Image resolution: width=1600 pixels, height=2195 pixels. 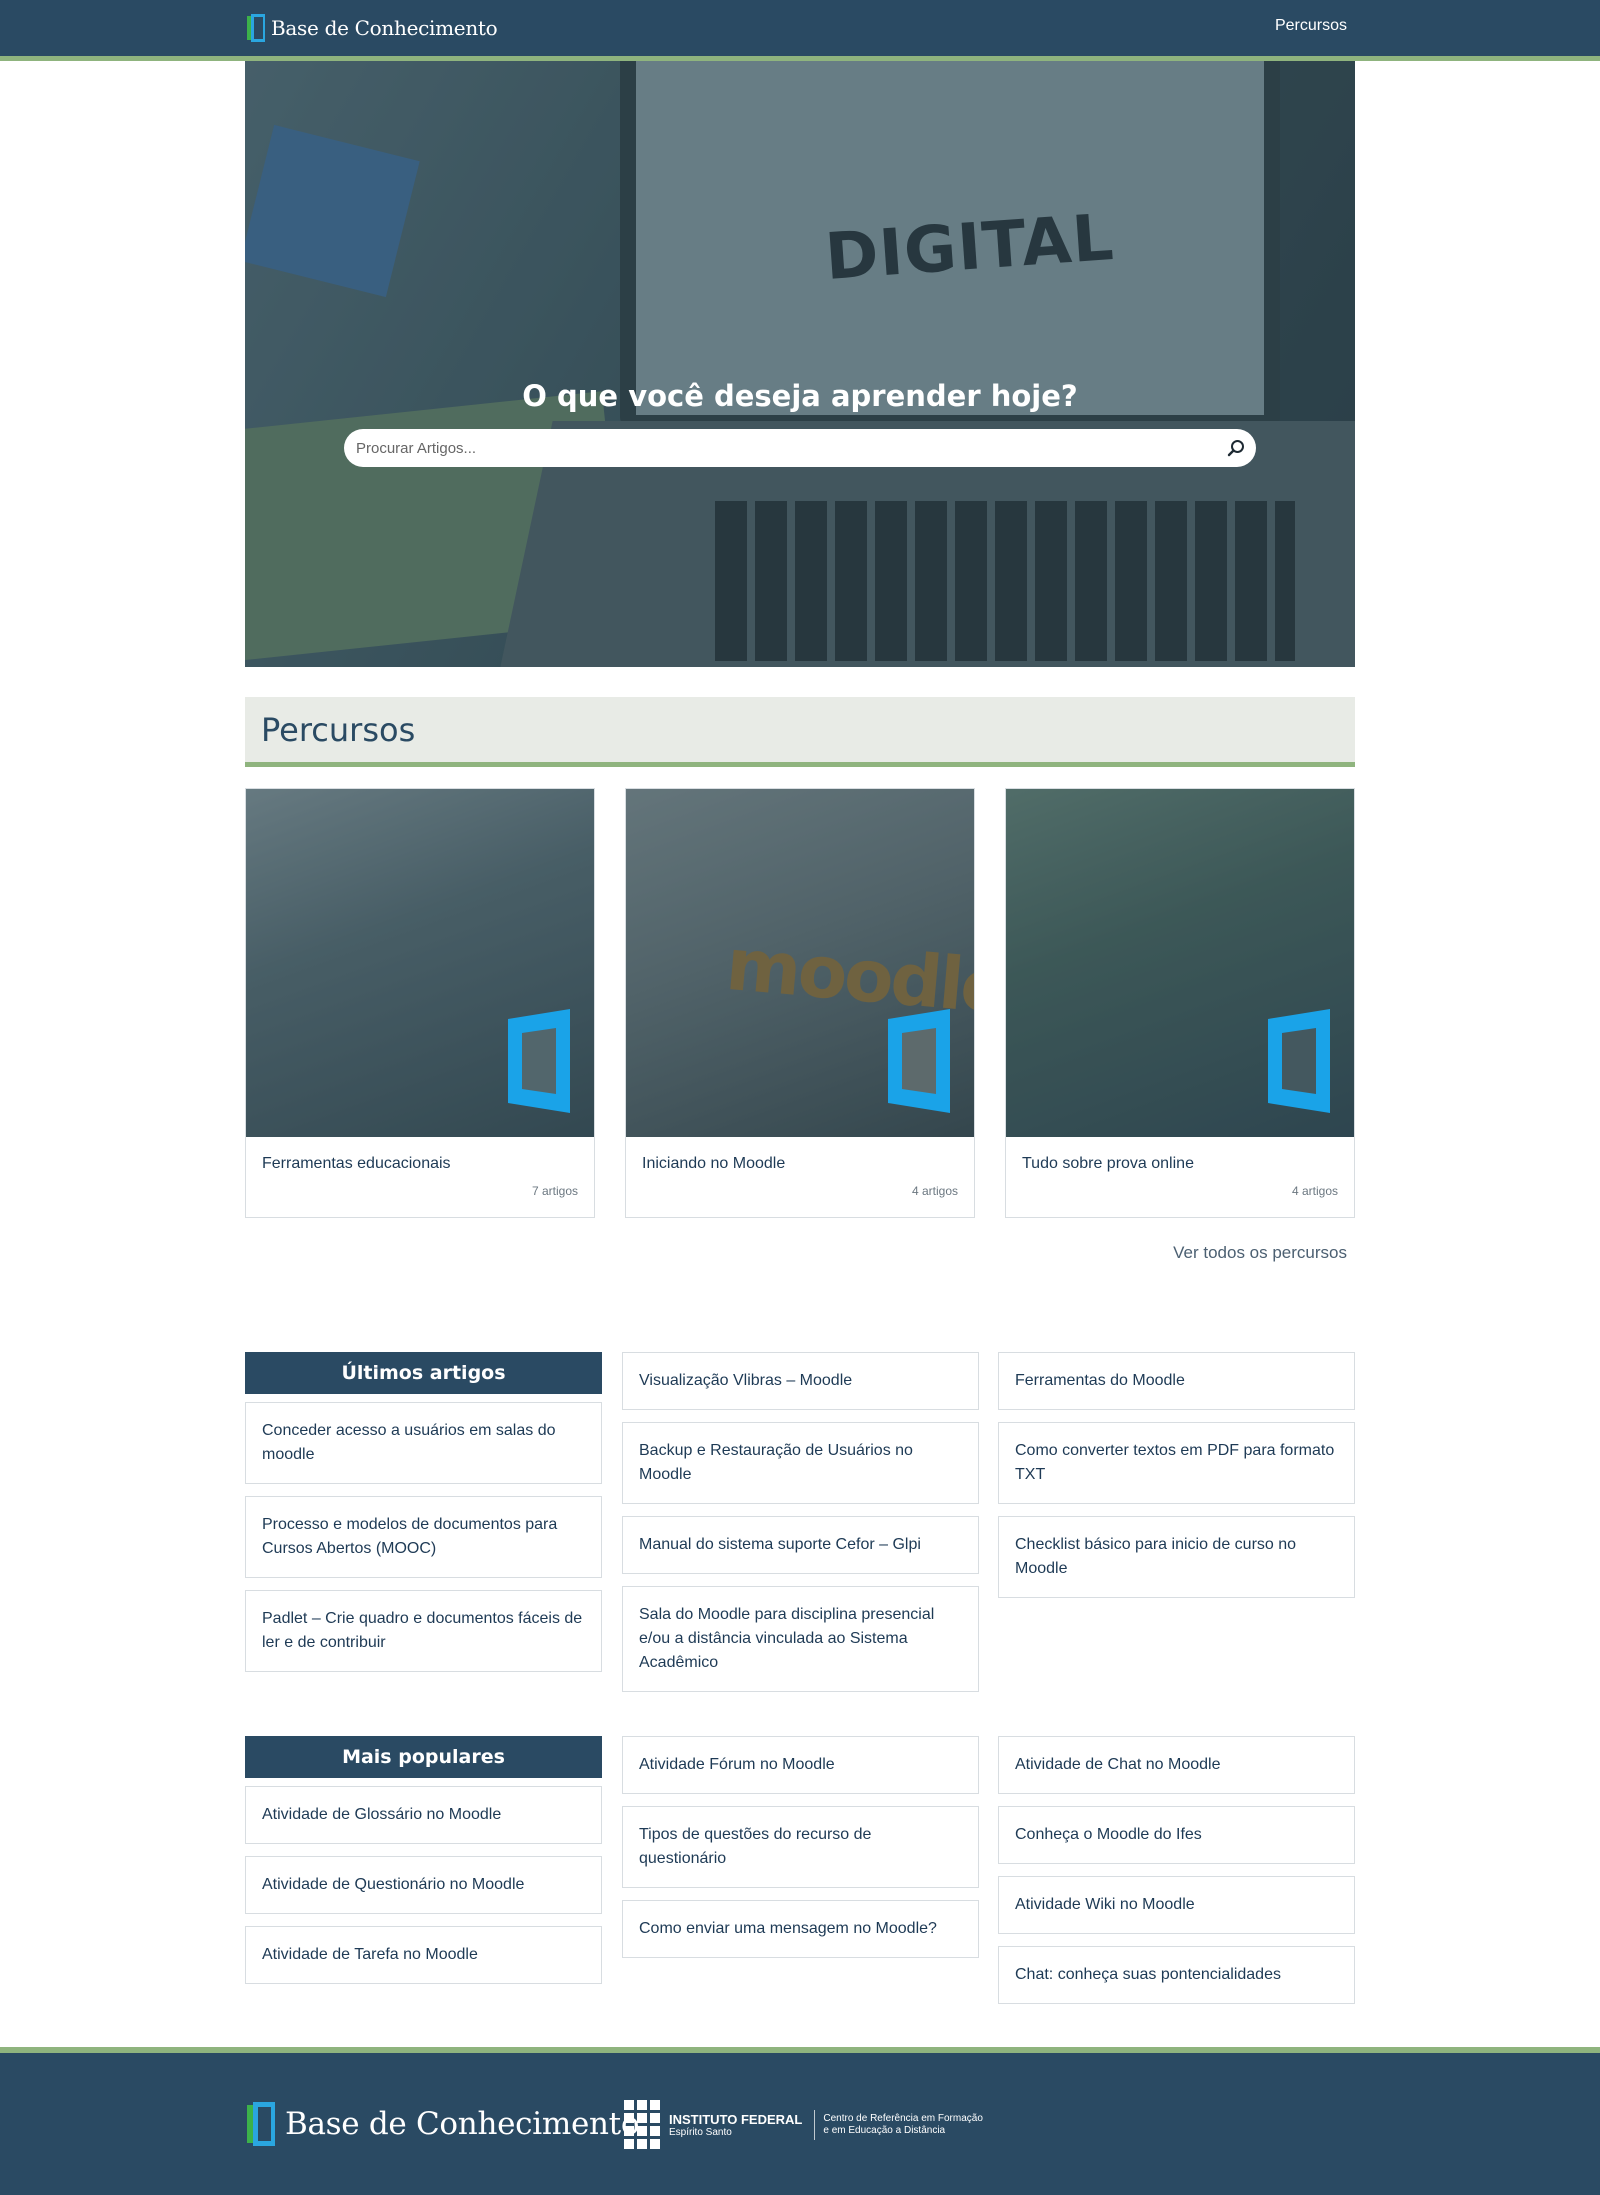 I want to click on footer-logo: Base de Conhecimento, so click(x=443, y=2124).